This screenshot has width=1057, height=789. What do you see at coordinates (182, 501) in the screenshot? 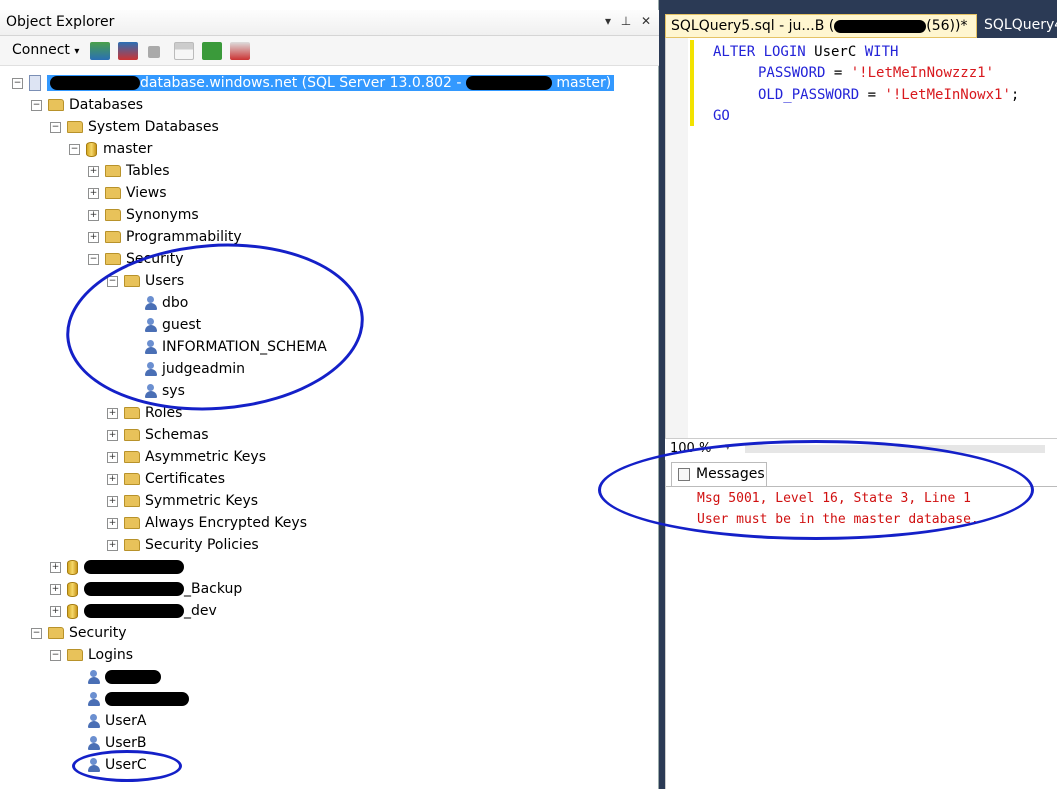
I see `tree-symmetric-keys: + Symmetric Keys` at bounding box center [182, 501].